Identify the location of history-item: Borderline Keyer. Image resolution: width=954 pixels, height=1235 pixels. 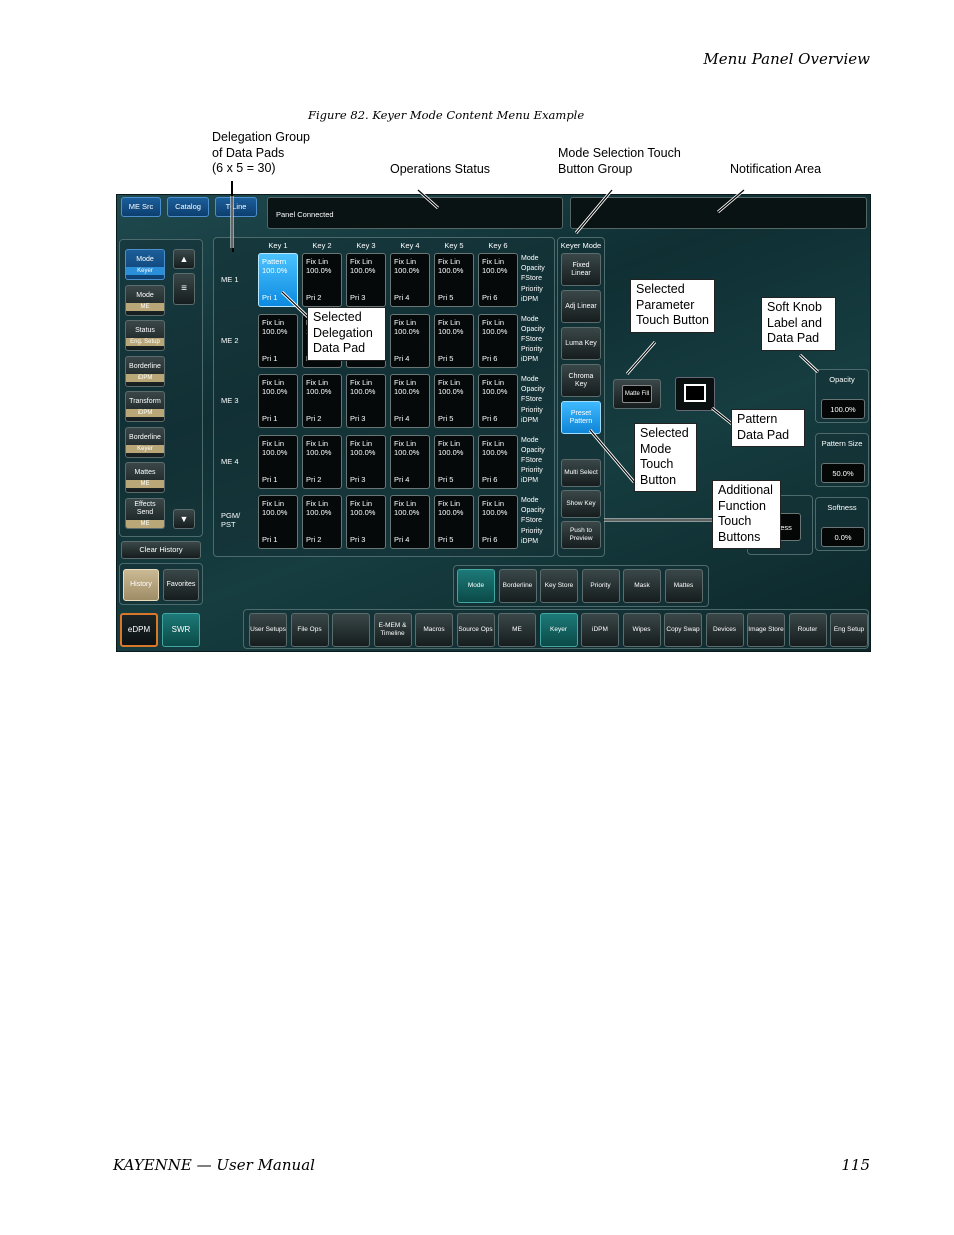
(145, 442).